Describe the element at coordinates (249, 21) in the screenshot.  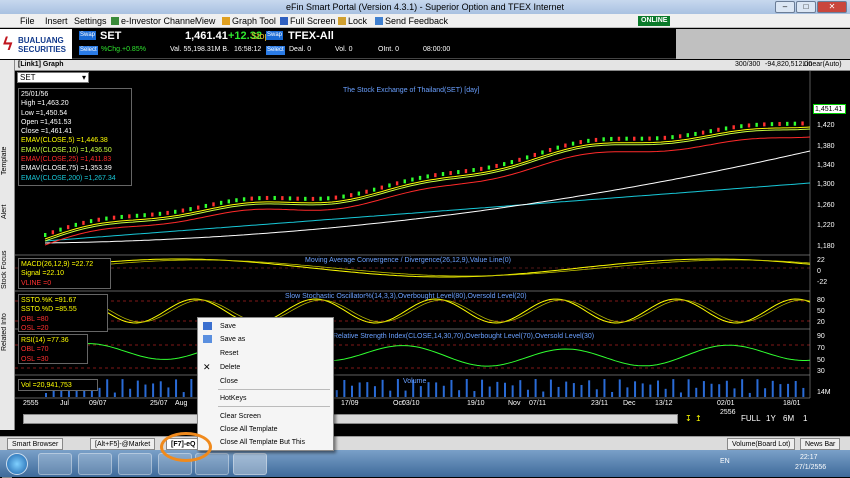
I see `menu-graph-tool: Graph Tool` at that location.